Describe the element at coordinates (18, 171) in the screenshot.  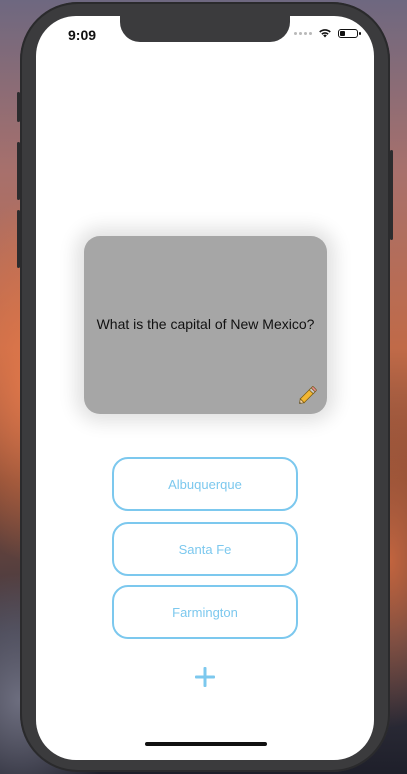
I see `volume-up-button` at that location.